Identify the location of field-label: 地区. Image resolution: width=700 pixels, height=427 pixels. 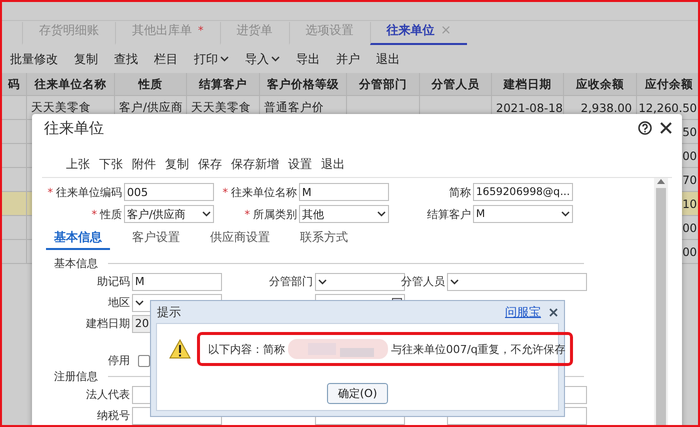
(119, 302).